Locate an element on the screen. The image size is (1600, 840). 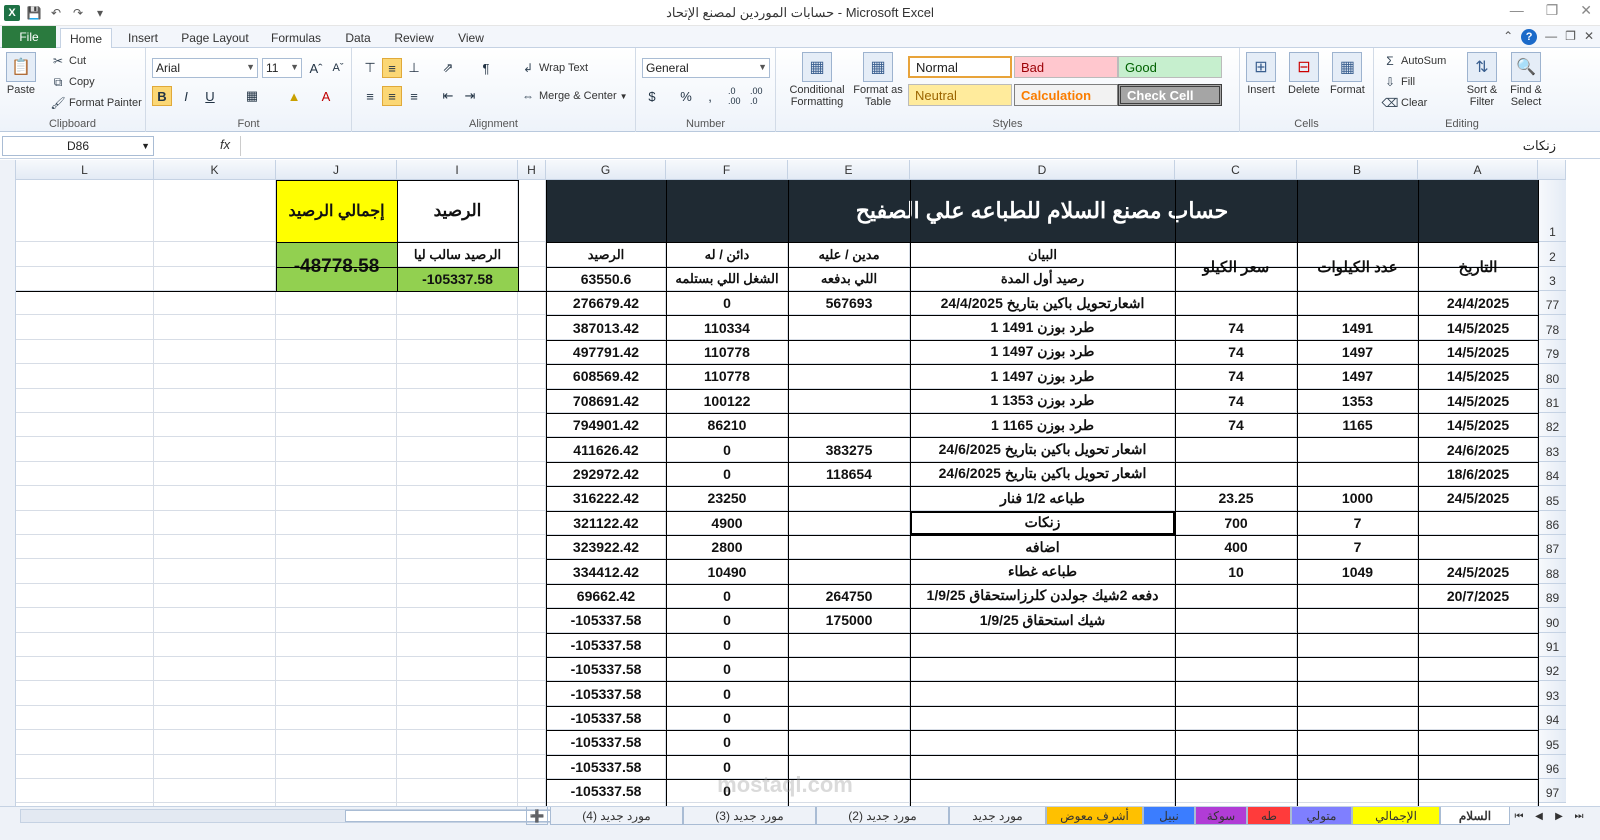
tab-formulas: Formulas is located at coordinates (296, 38).